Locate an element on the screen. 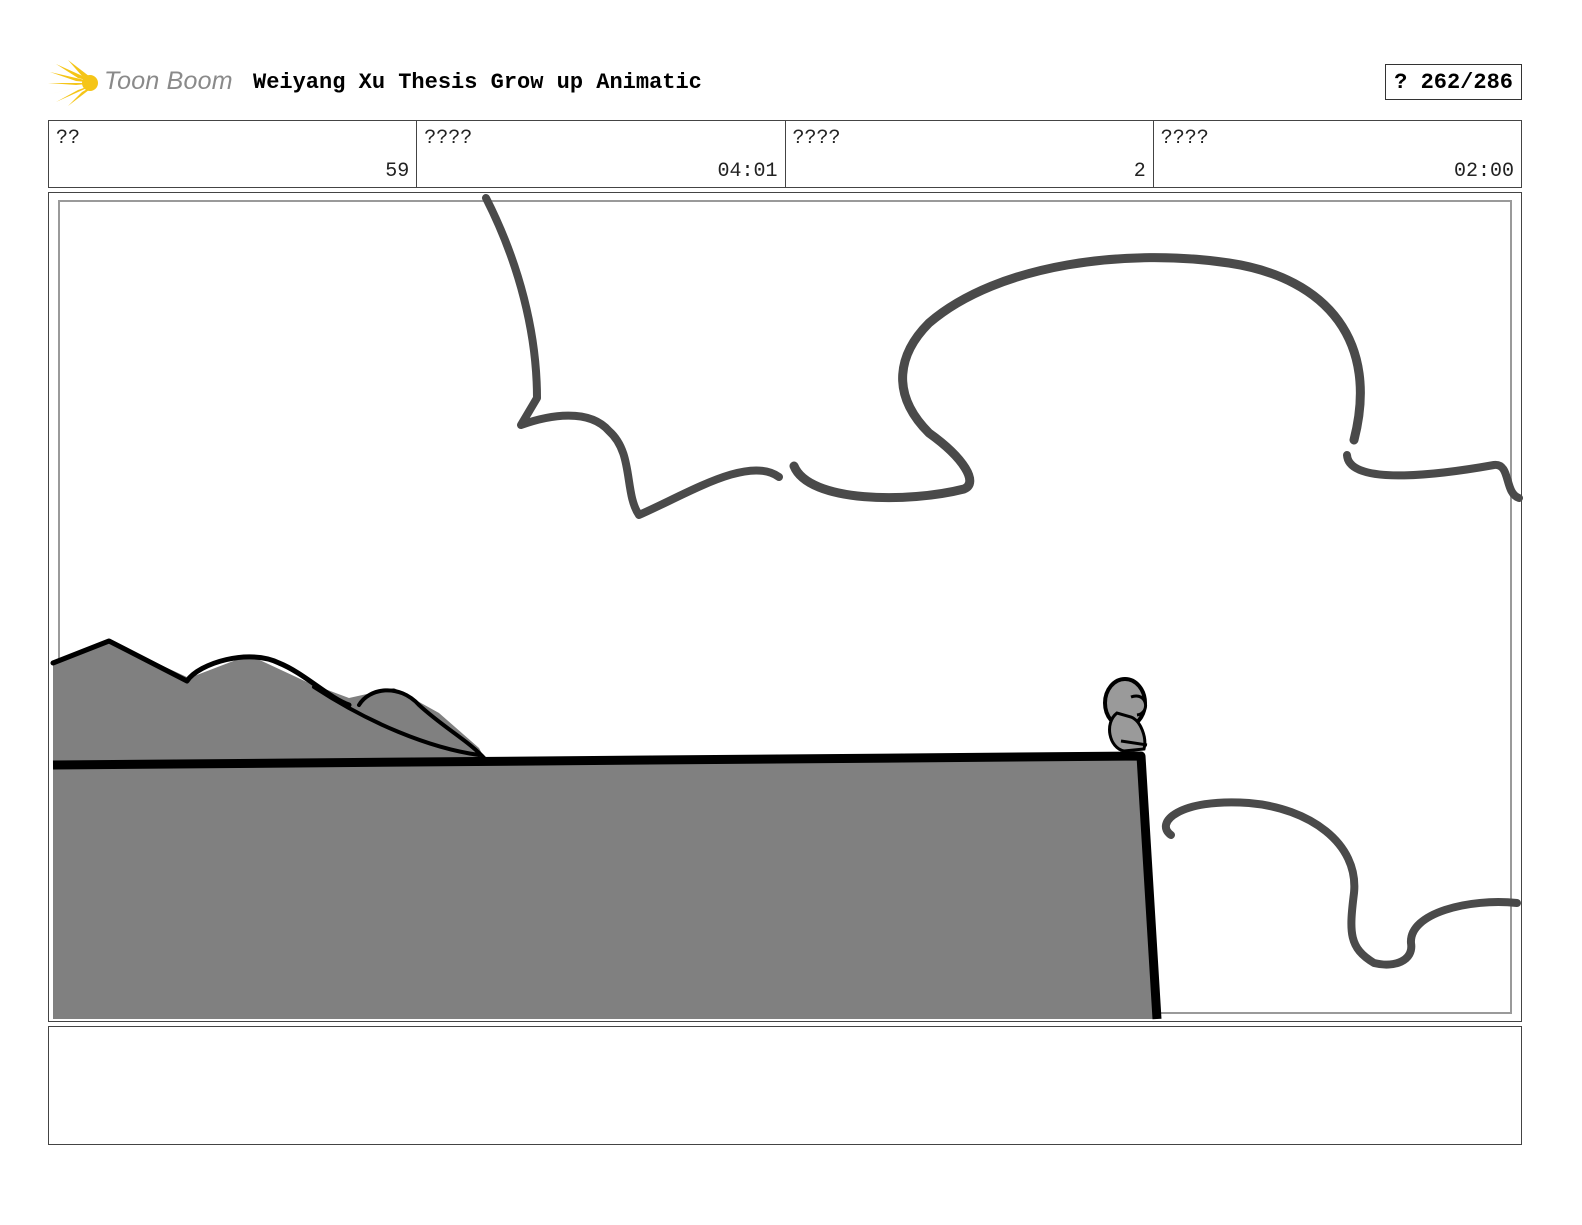 Image resolution: width=1582 pixels, height=1225 pixels. cliff is located at coordinates (605, 887).